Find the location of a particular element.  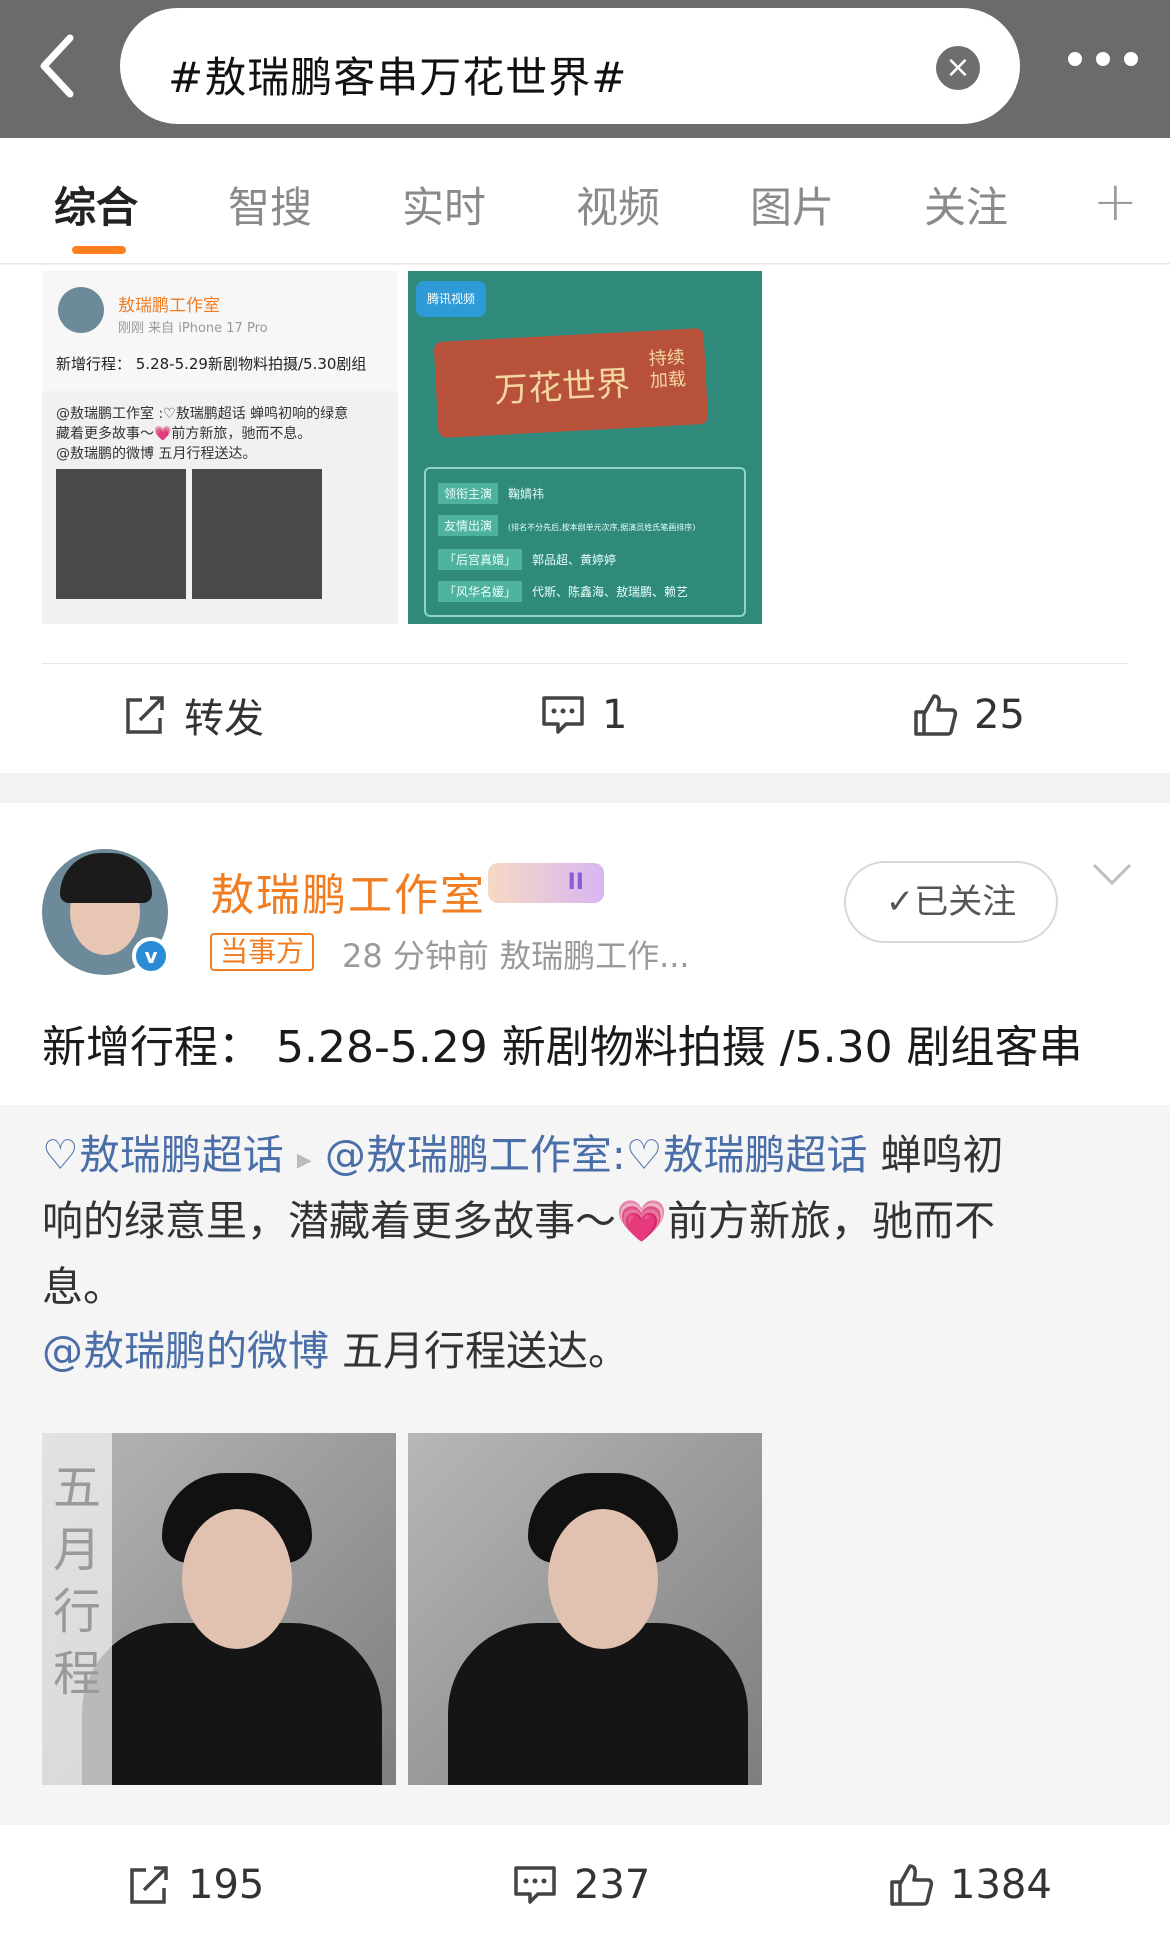

cast-row: 「风华名媛」 代斯、陈鑫海、敖瑞鹏、赖艺 is located at coordinates (563, 591).